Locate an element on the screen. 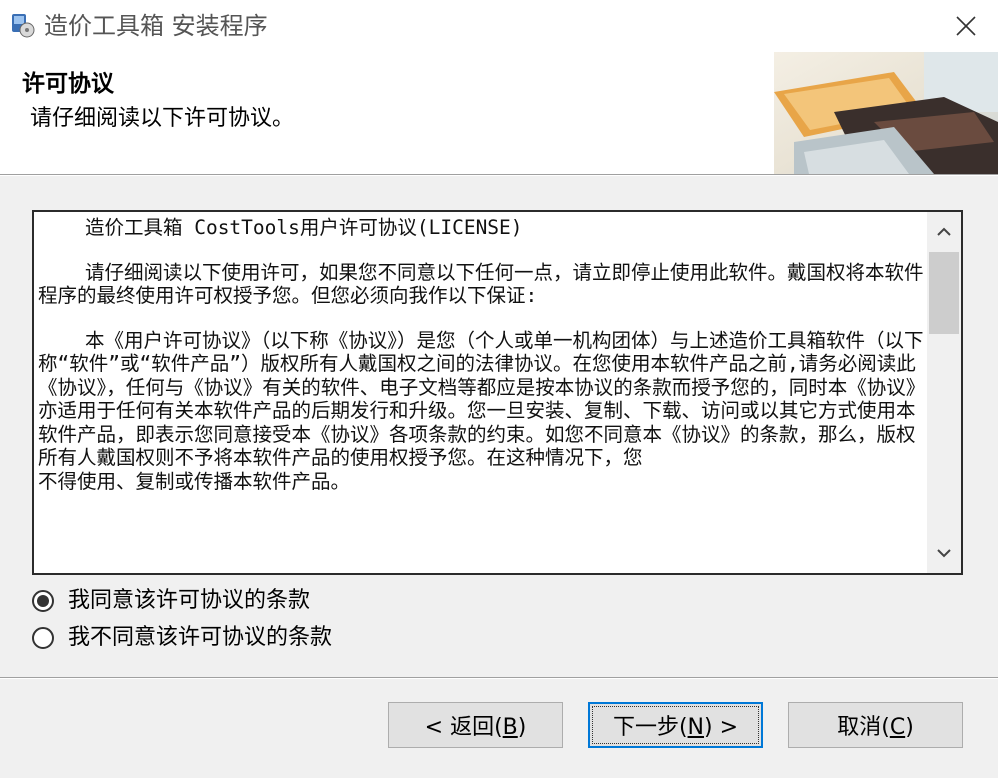 The height and width of the screenshot is (778, 998). wizard-header-photo is located at coordinates (886, 113).